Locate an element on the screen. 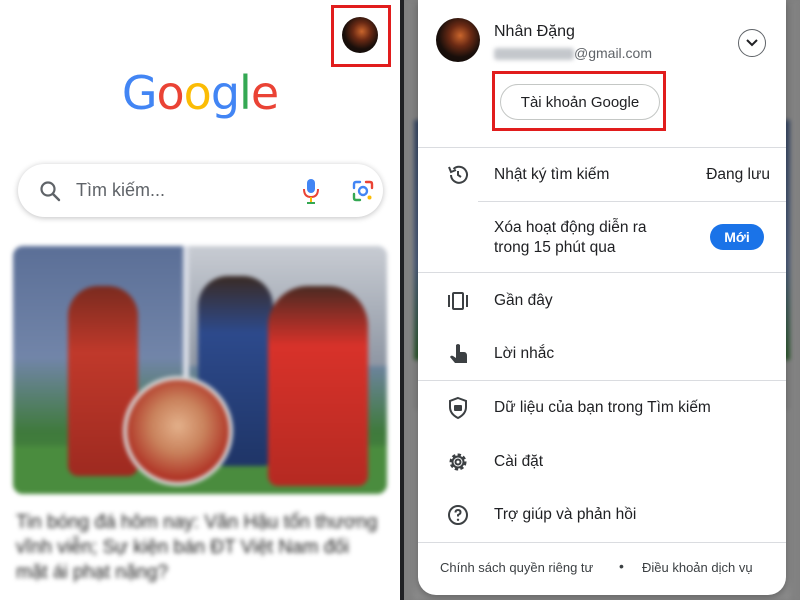 This screenshot has width=800, height=600. chevron-down-icon is located at coordinates (752, 43).